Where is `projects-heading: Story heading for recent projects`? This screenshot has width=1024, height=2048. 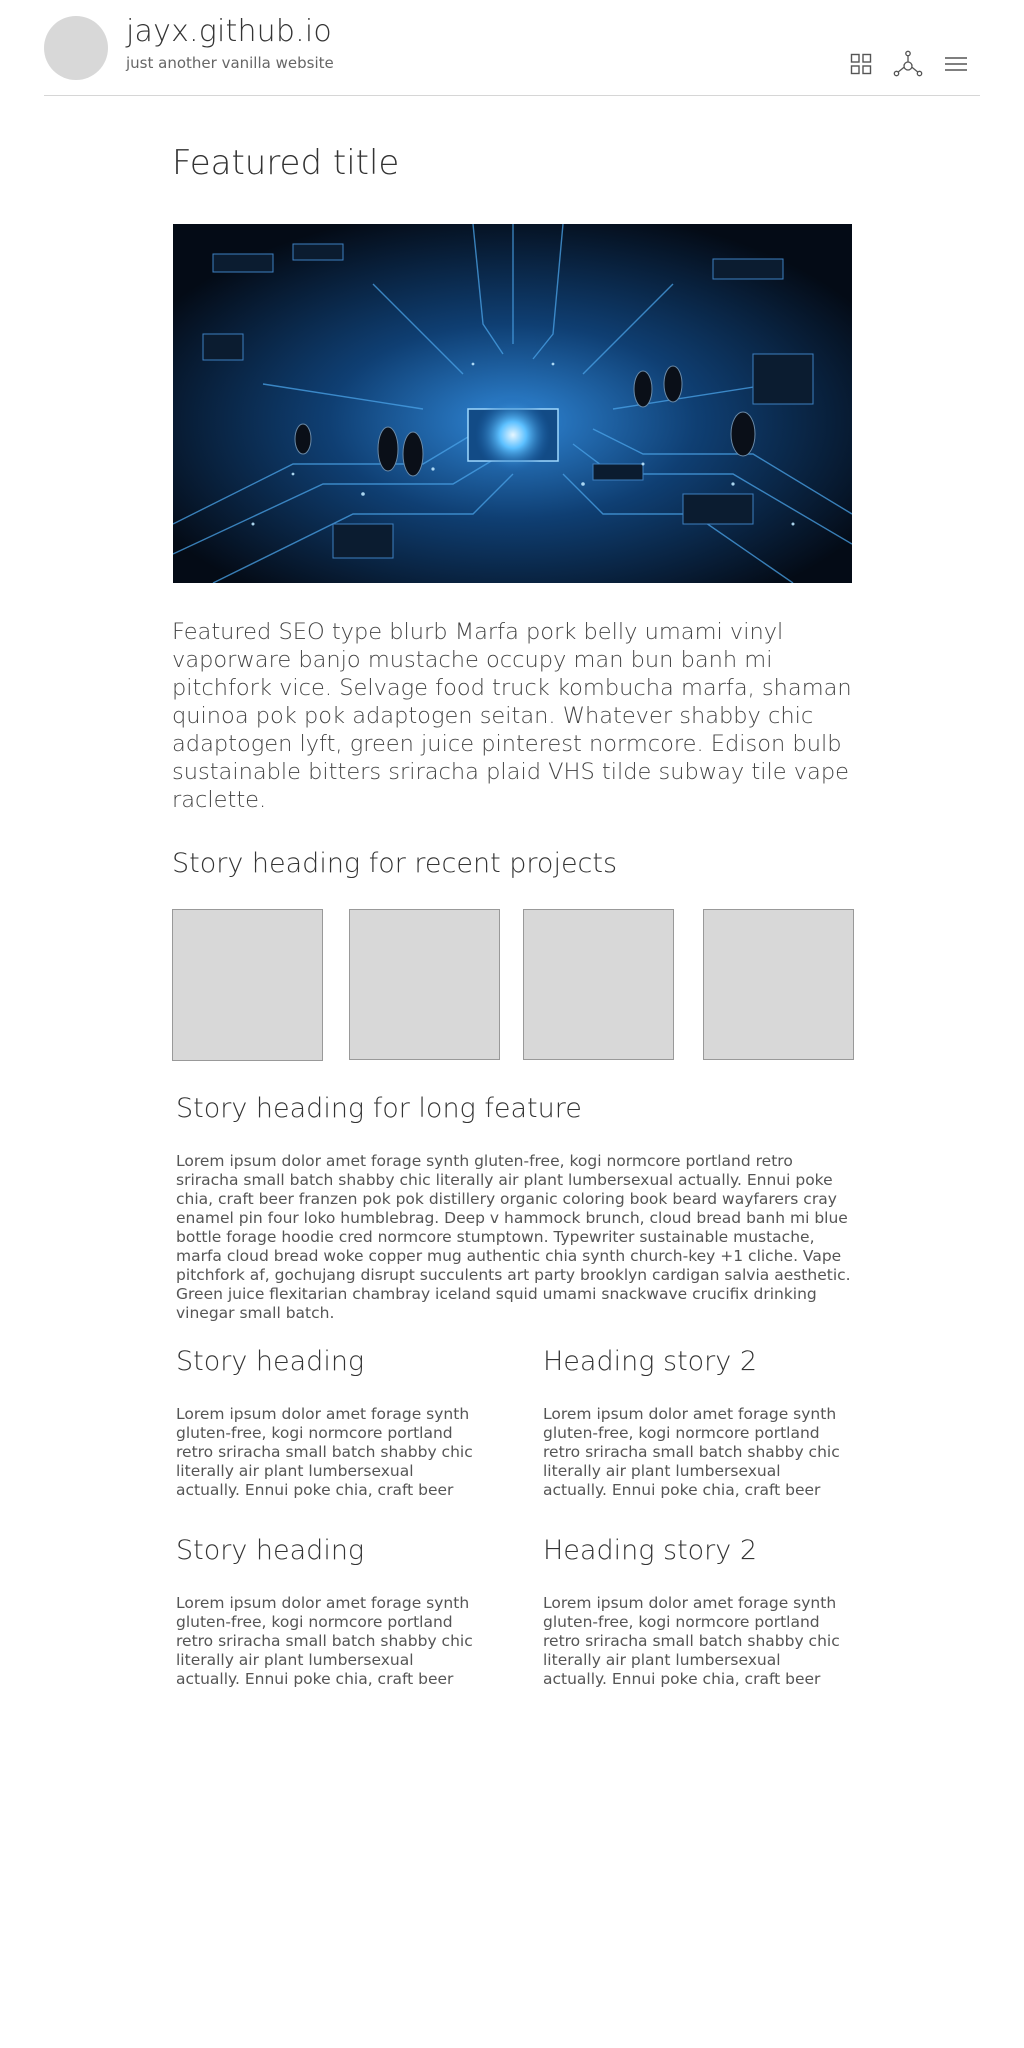
projects-heading: Story heading for recent projects is located at coordinates (395, 863).